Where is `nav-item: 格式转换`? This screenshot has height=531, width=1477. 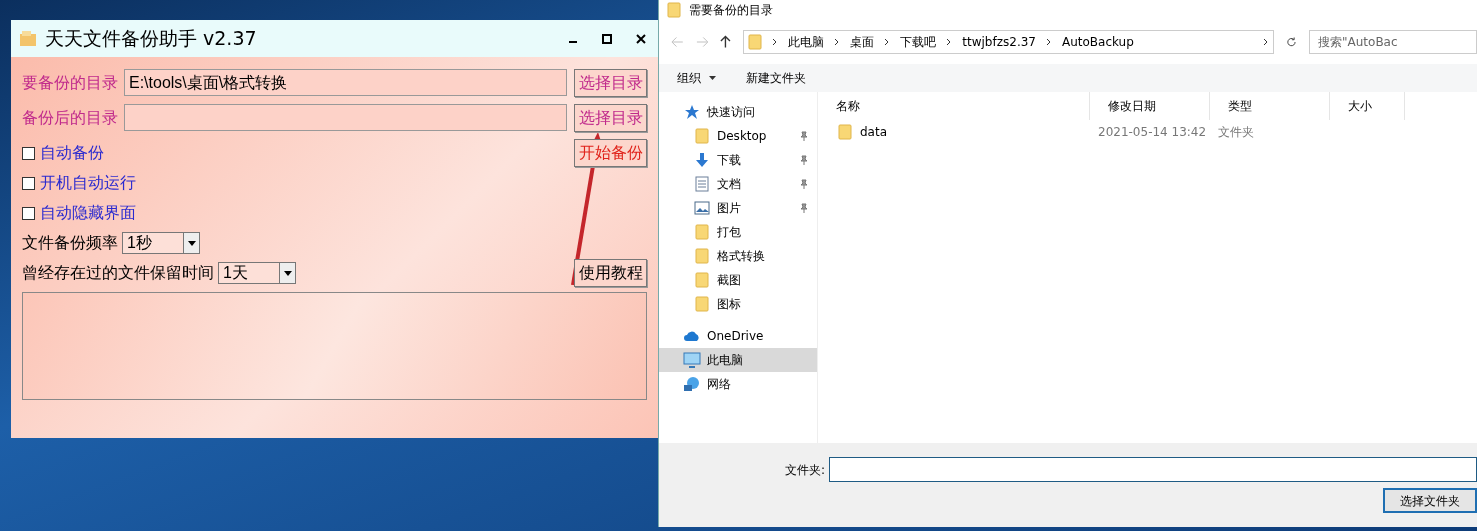 nav-item: 格式转换 is located at coordinates (738, 256).